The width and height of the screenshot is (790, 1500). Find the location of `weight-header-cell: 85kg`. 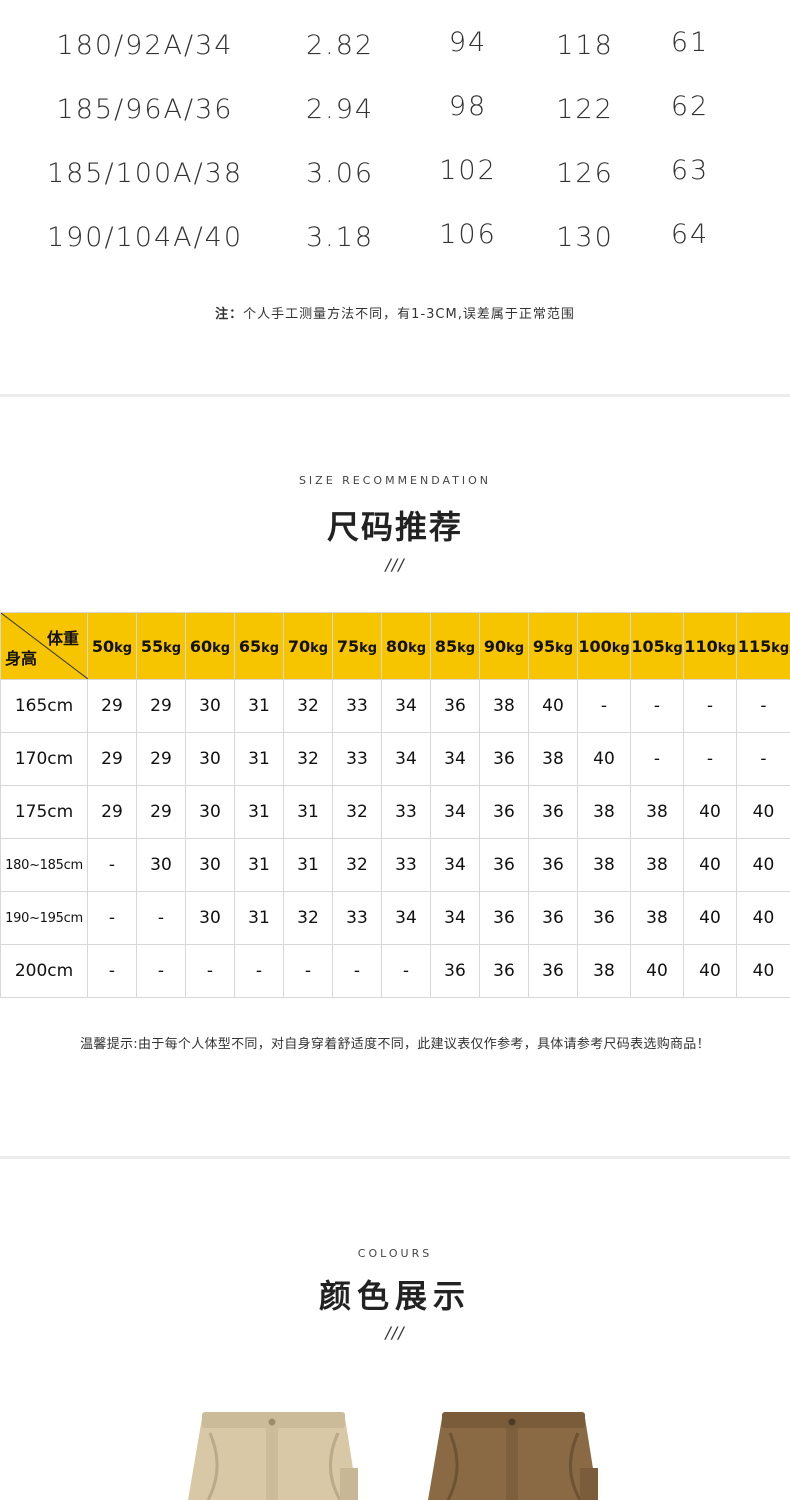

weight-header-cell: 85kg is located at coordinates (455, 646).